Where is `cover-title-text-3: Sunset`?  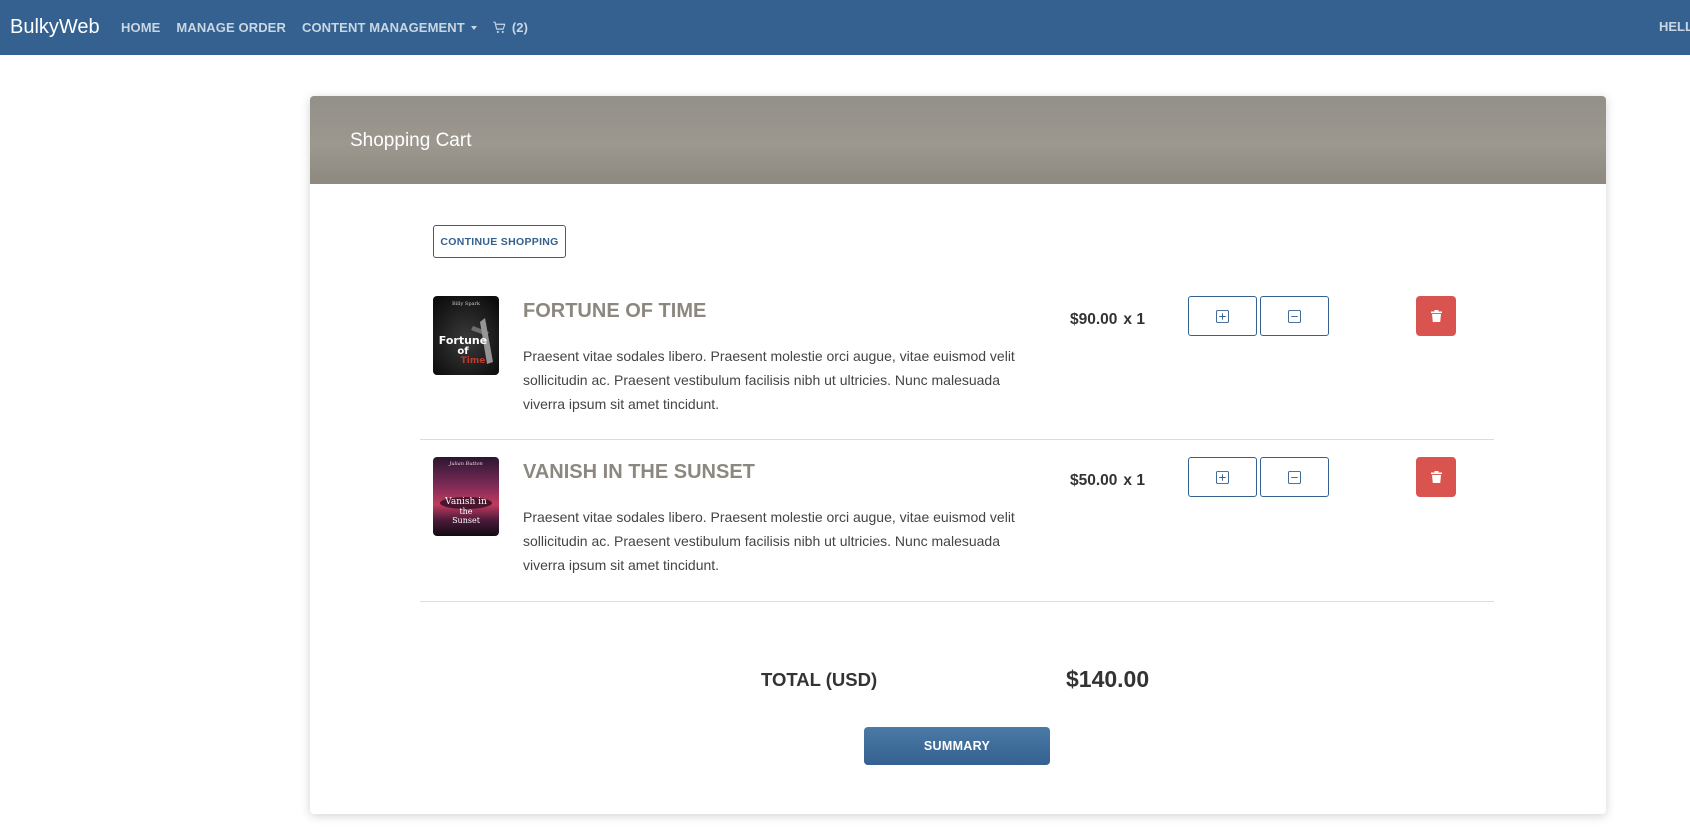
cover-title-text-3: Sunset is located at coordinates (466, 520).